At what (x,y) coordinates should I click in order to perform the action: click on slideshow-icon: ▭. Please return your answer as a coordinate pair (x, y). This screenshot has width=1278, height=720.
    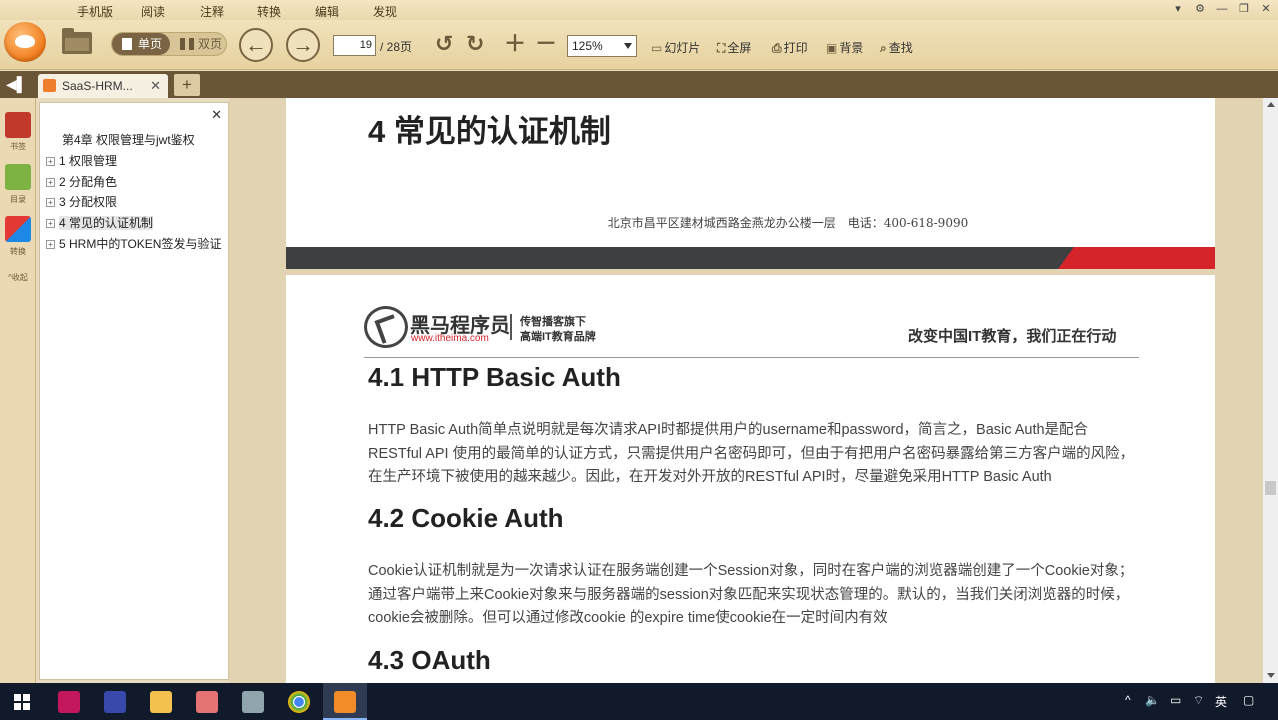
    Looking at the image, I should click on (657, 48).